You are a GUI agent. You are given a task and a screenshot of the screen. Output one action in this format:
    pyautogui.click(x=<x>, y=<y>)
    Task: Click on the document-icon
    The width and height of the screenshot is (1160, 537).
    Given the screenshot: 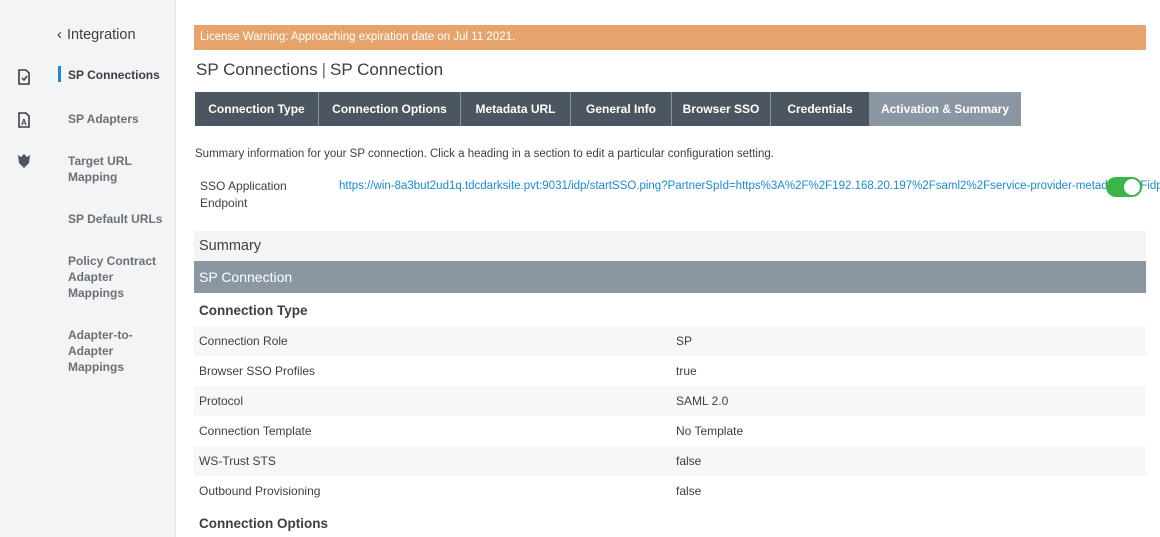 What is the action you would take?
    pyautogui.click(x=24, y=77)
    